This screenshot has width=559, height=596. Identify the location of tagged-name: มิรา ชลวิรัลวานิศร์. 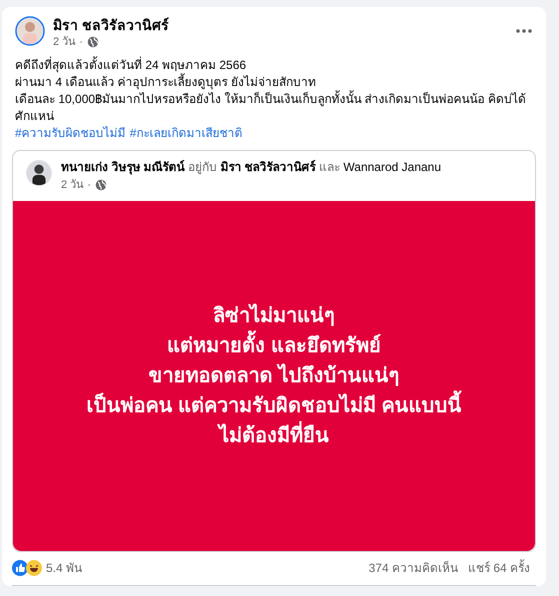
(268, 167).